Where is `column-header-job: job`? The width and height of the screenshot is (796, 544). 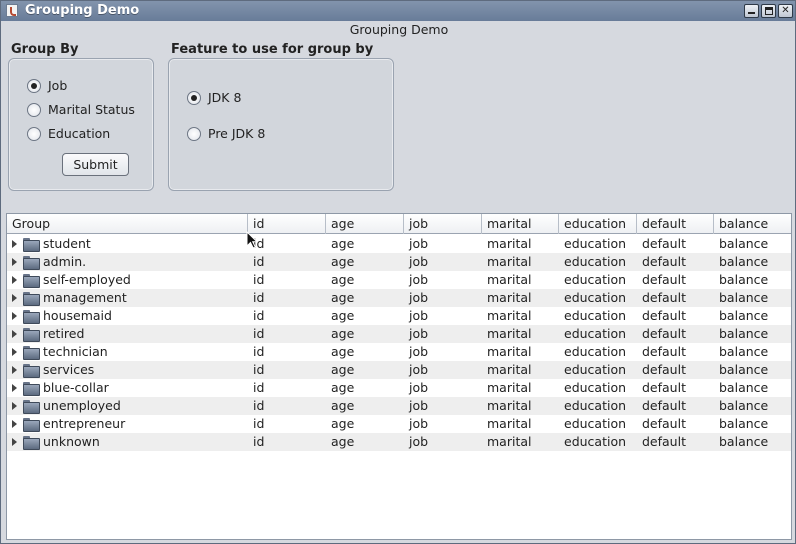
column-header-job: job is located at coordinates (443, 224).